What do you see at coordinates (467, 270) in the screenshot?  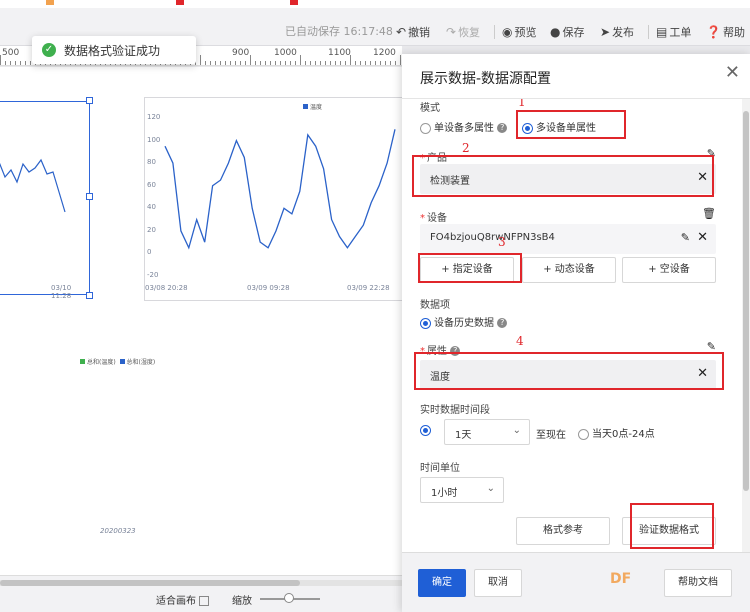 I see `specify-device-button: + 指定设备` at bounding box center [467, 270].